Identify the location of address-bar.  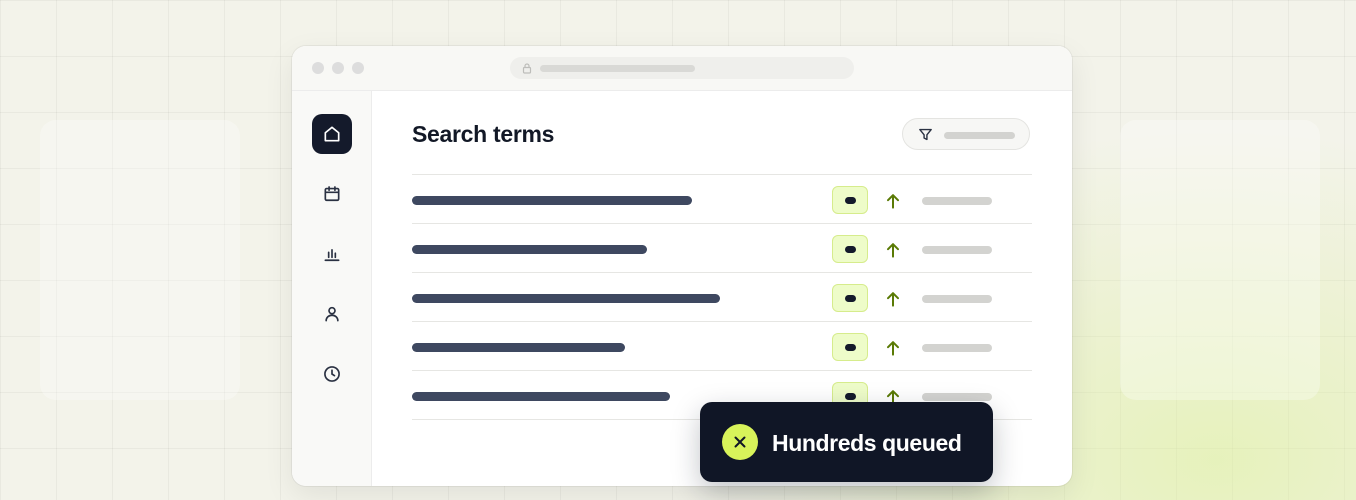
(682, 68).